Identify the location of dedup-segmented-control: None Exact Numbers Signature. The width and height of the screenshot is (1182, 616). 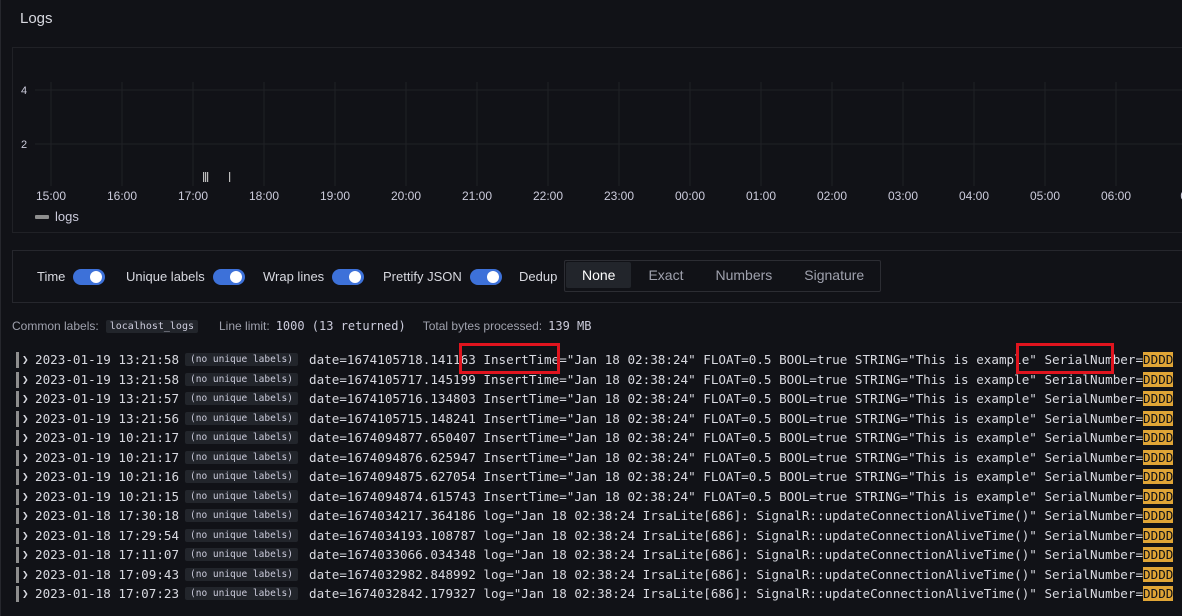
(723, 276).